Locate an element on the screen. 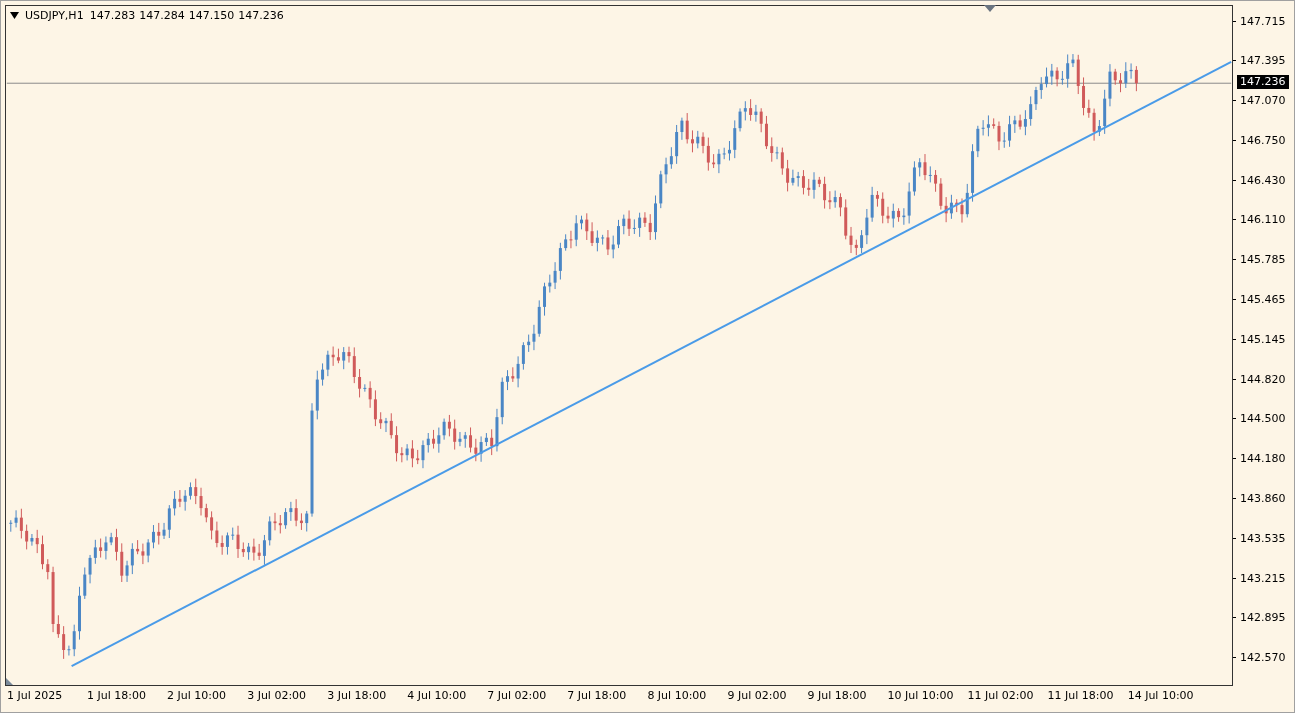 The width and height of the screenshot is (1295, 713). price-tick-label: 143.215 is located at coordinates (1263, 578).